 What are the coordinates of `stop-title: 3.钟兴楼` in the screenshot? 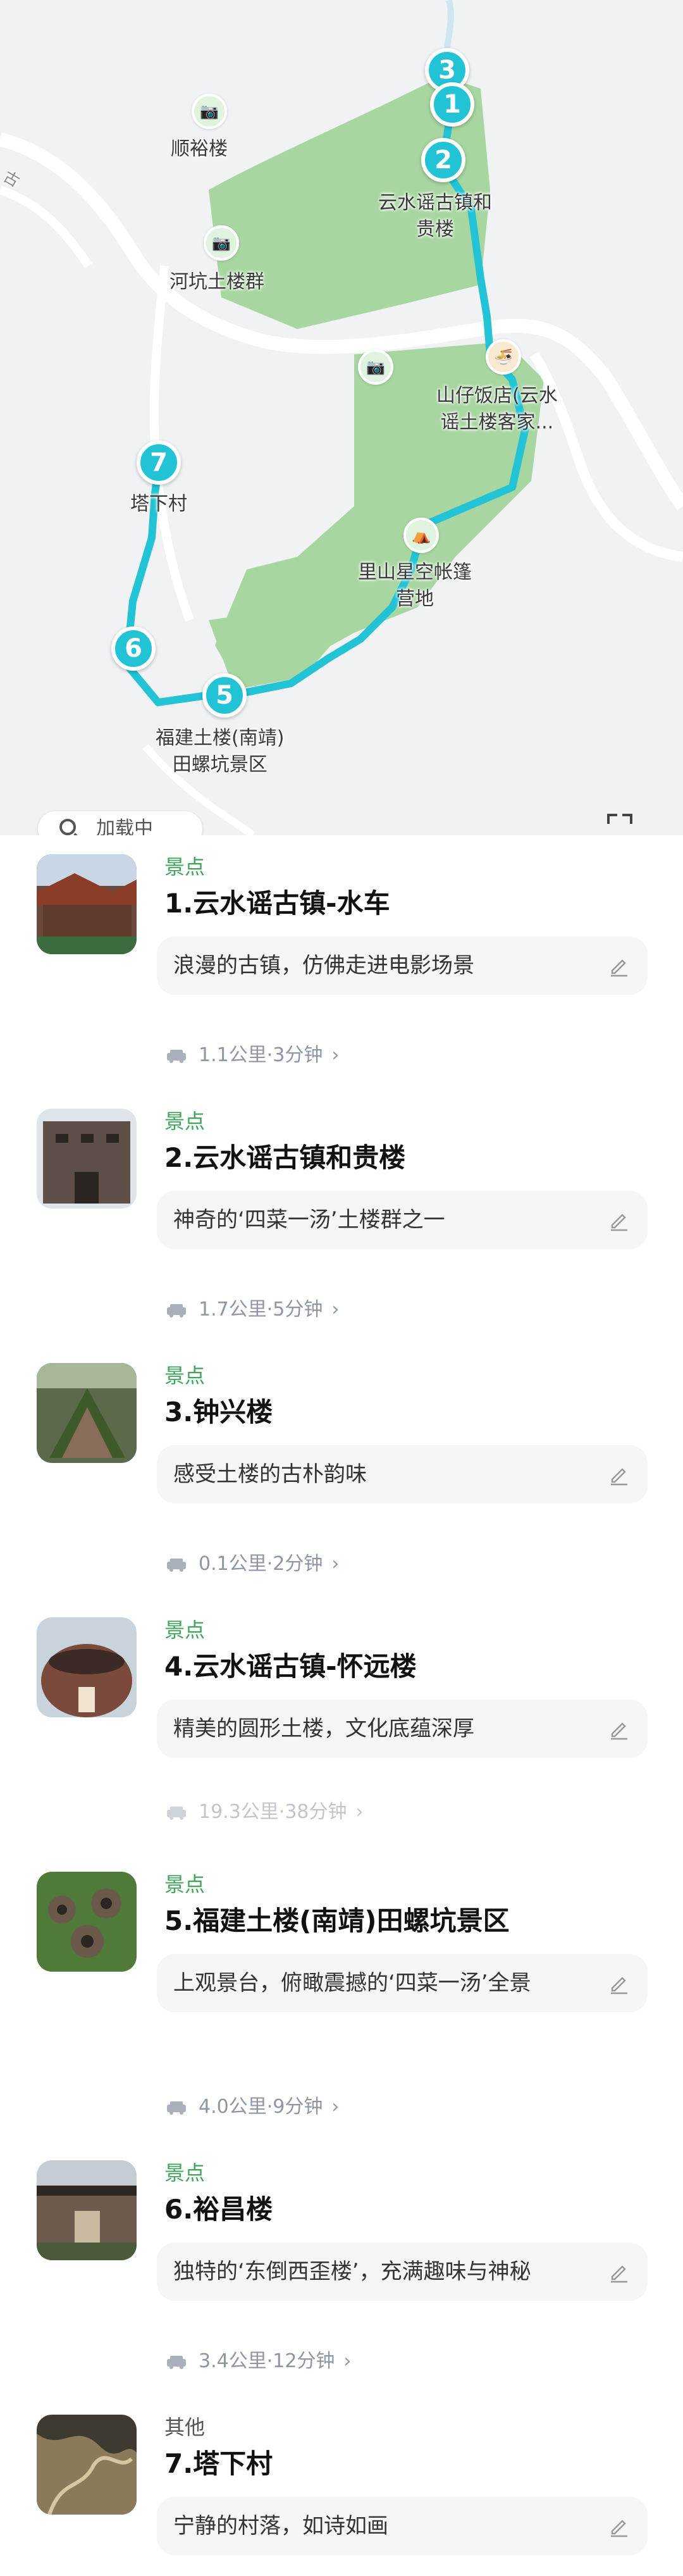 It's located at (219, 1412).